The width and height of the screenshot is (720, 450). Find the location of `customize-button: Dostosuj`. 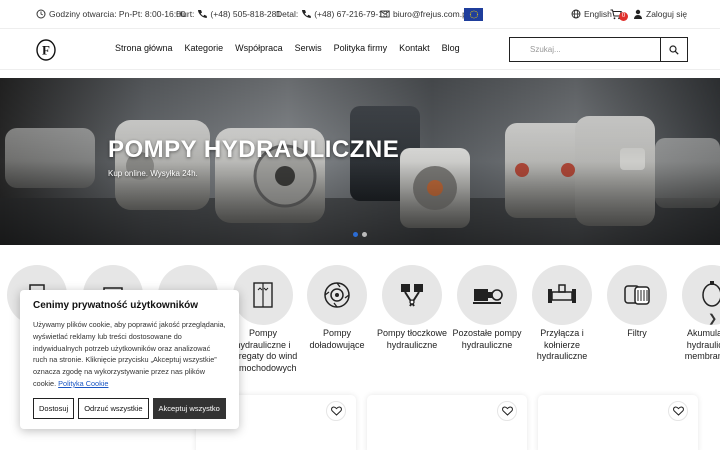

customize-button: Dostosuj is located at coordinates (54, 408).